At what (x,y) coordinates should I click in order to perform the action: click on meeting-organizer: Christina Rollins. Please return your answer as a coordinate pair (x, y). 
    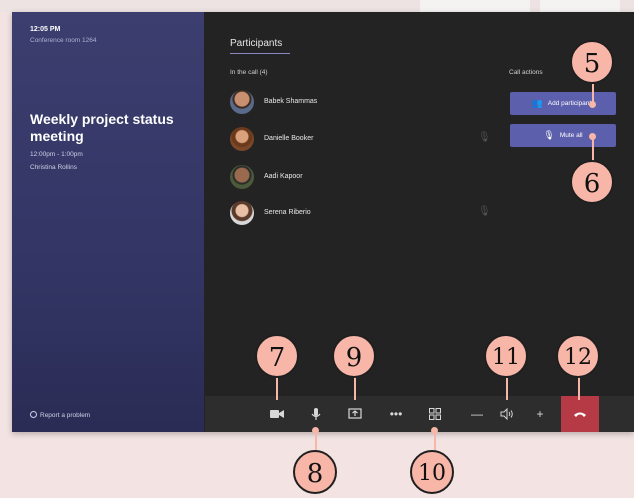
    Looking at the image, I should click on (53, 167).